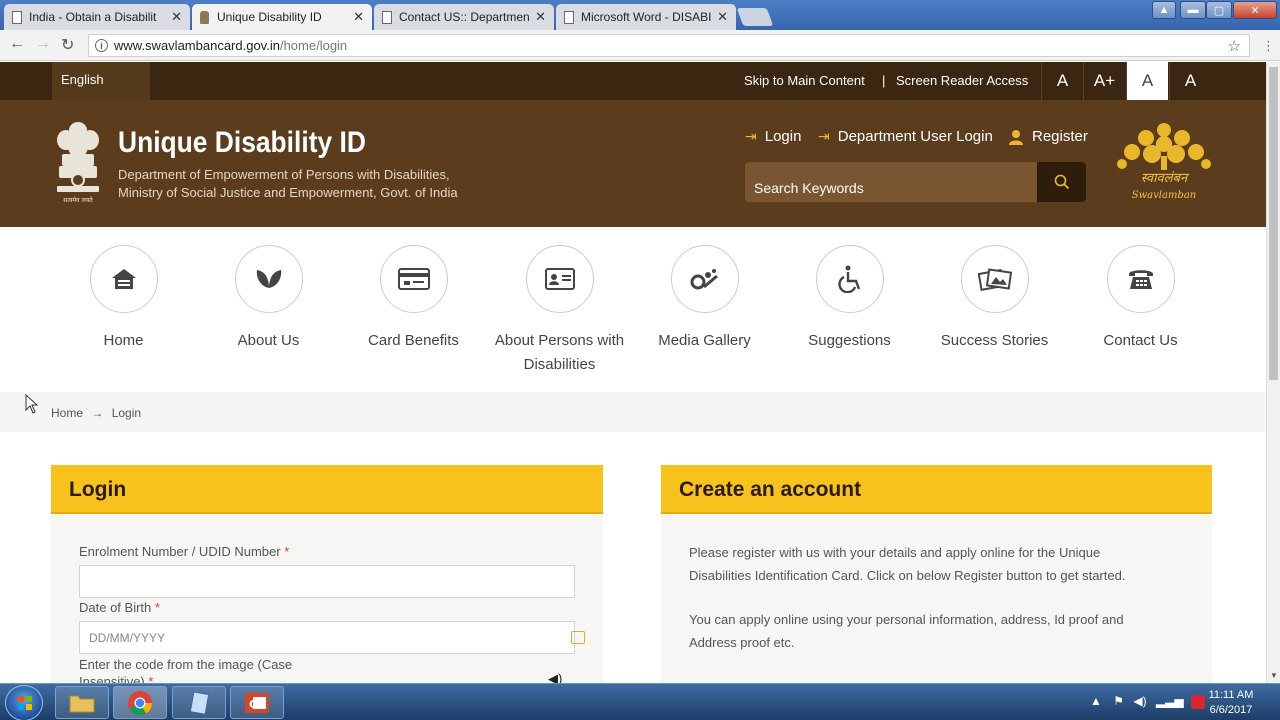  Describe the element at coordinates (123, 299) in the screenshot. I see `nav-home: Home` at that location.